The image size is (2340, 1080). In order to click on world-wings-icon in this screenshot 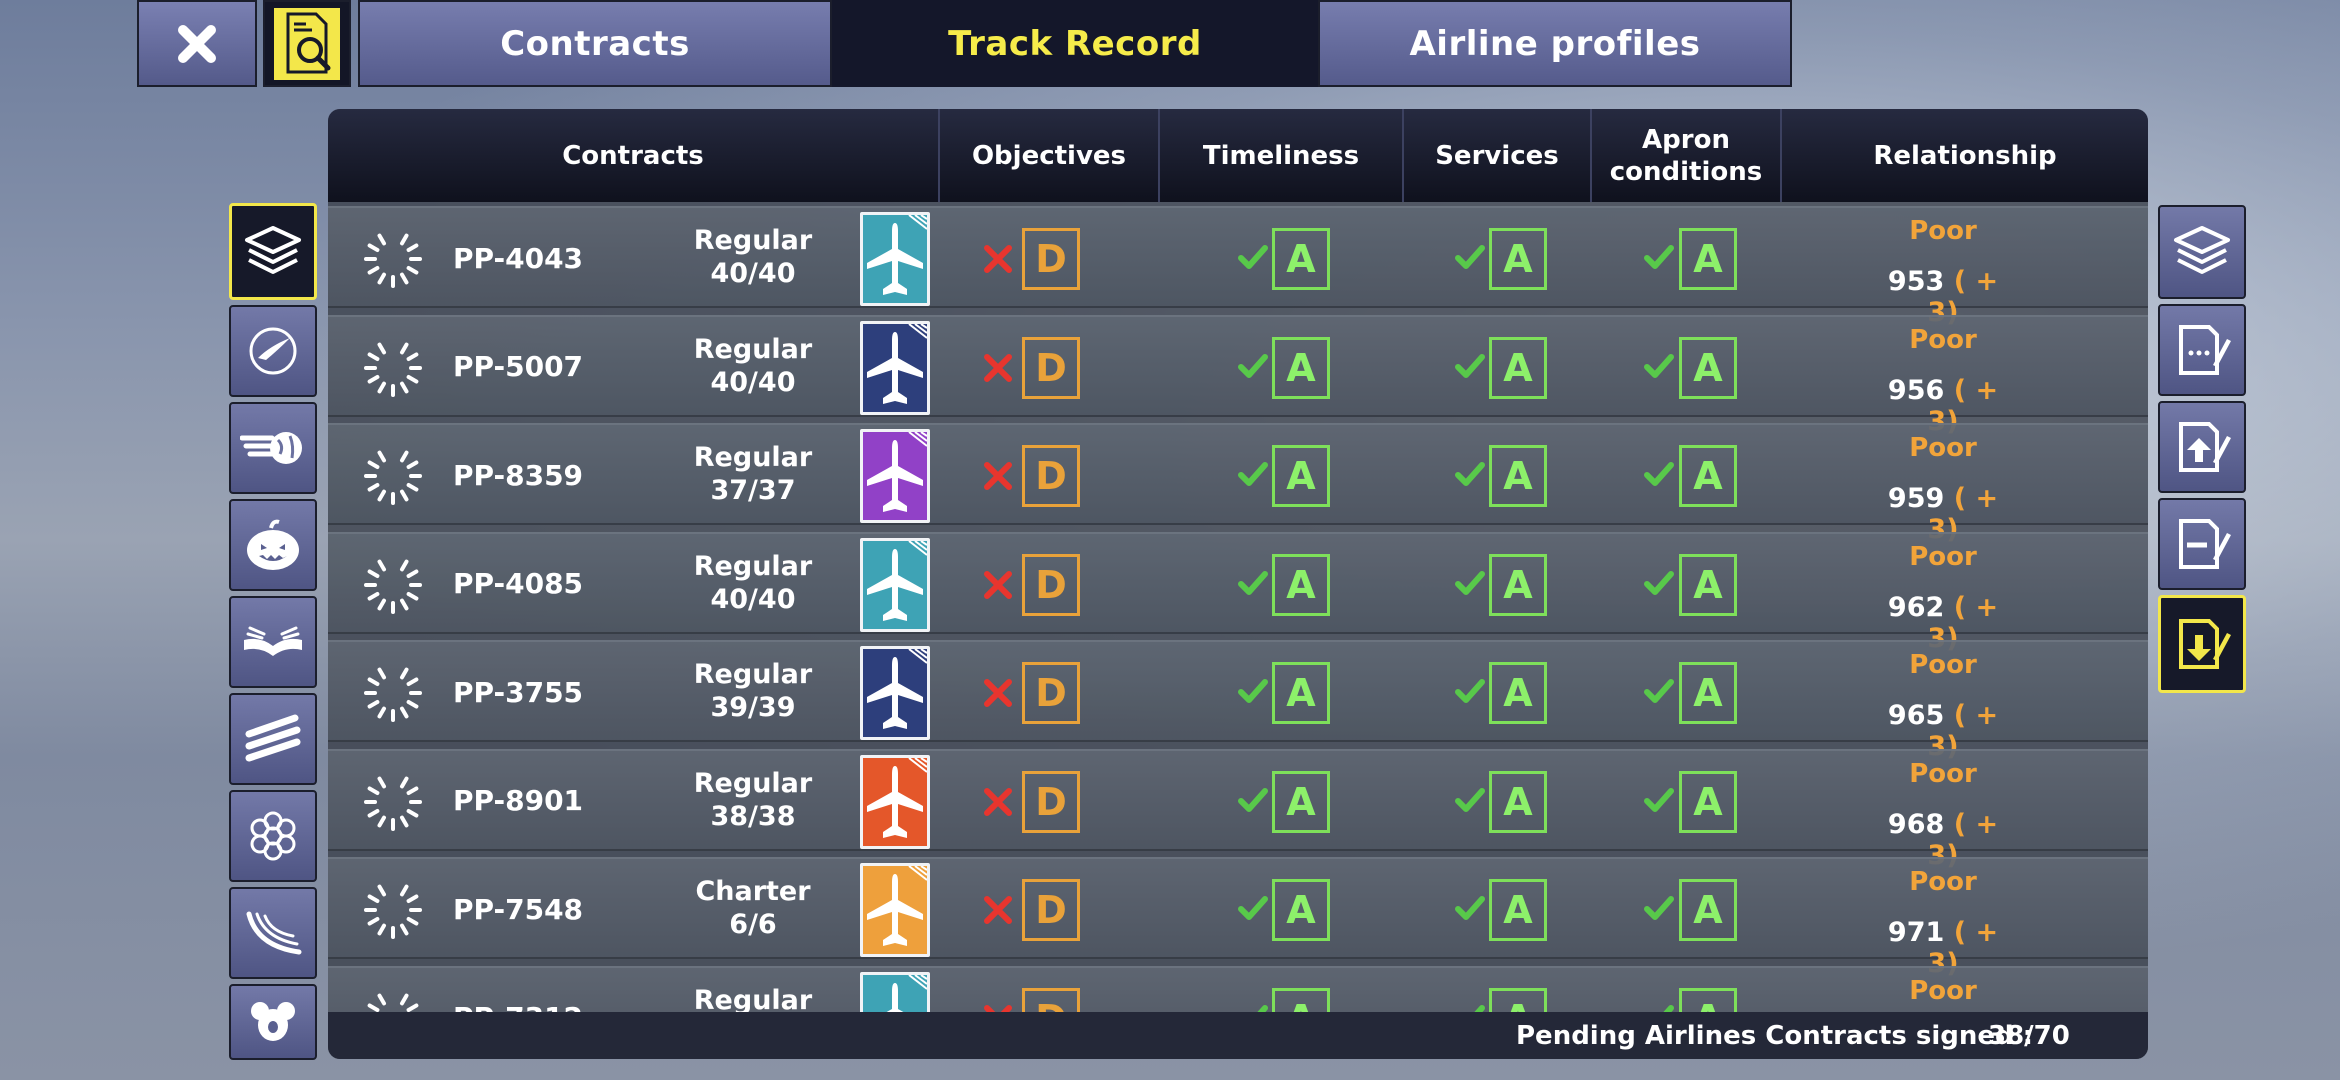, I will do `click(271, 448)`.